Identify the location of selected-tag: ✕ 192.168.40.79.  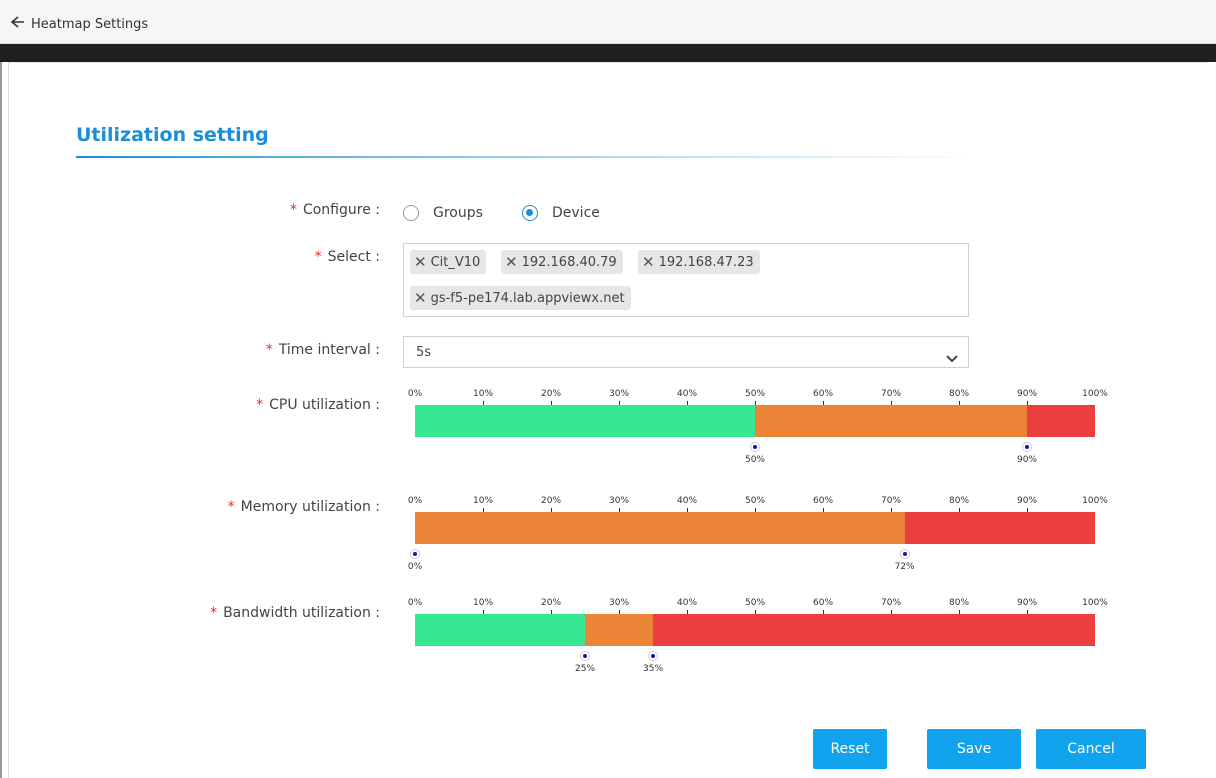
(562, 262).